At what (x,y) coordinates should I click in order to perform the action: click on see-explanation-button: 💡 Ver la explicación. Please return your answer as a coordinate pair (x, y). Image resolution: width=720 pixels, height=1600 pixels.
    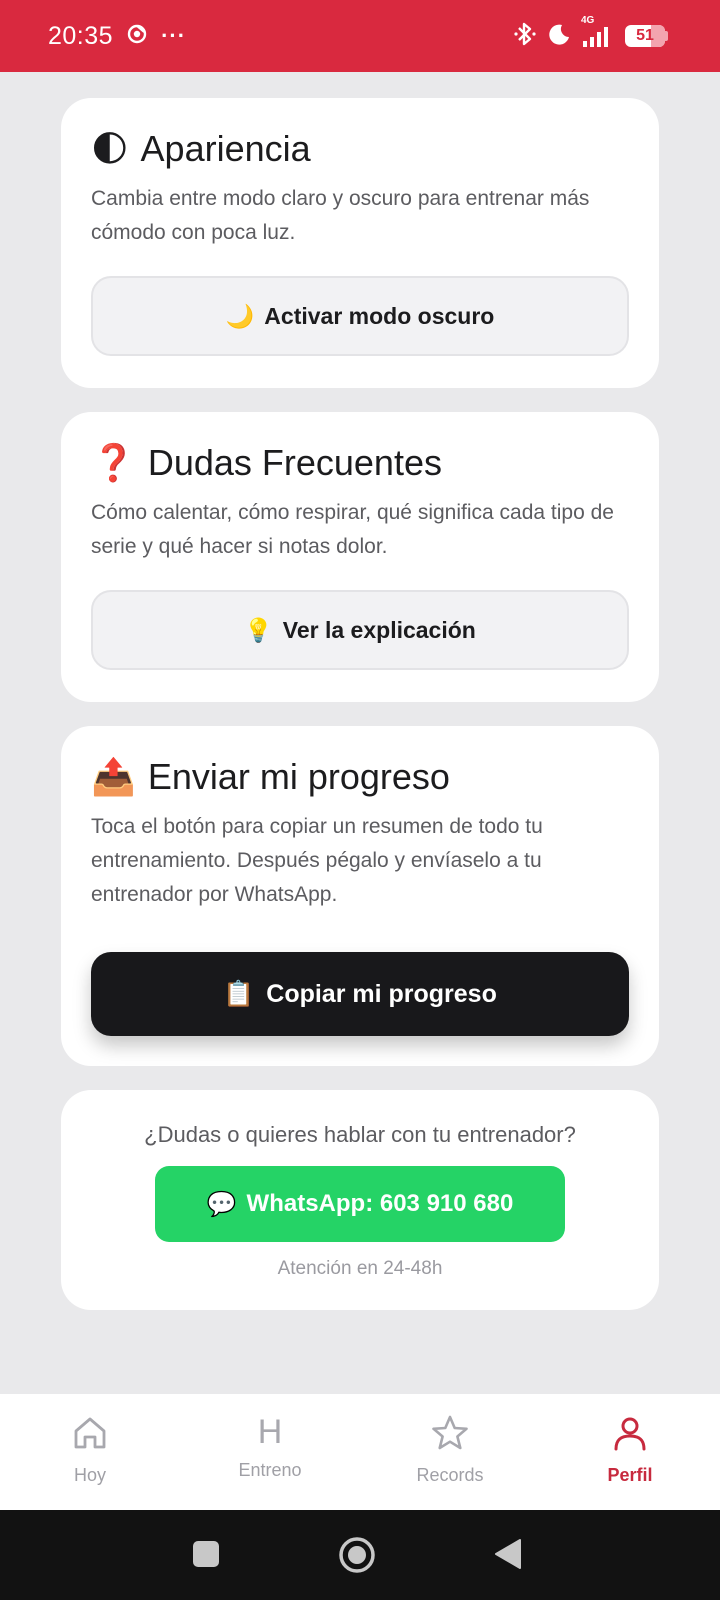
    Looking at the image, I should click on (360, 630).